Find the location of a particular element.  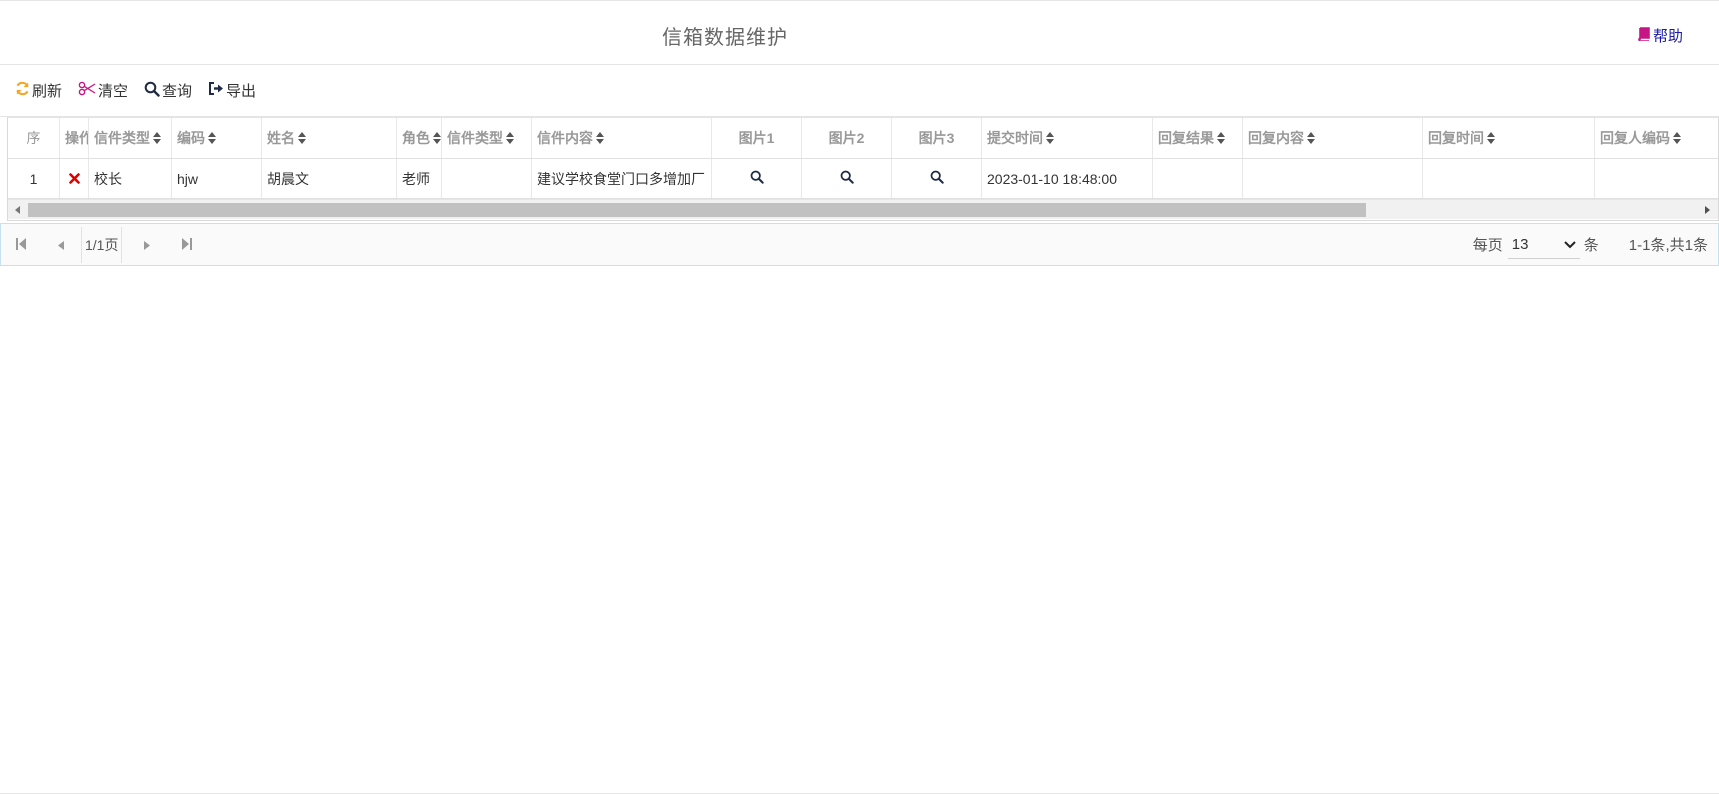

export-label: 导出 is located at coordinates (241, 91).